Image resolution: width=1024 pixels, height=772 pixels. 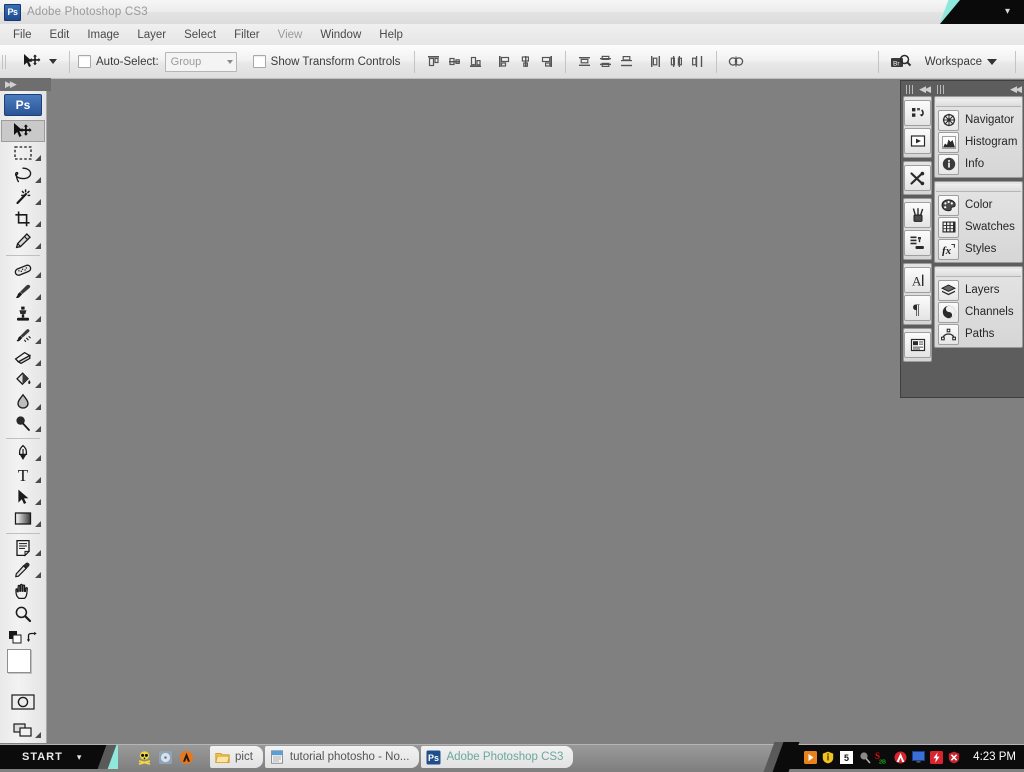 What do you see at coordinates (23, 453) in the screenshot?
I see `pen-tool` at bounding box center [23, 453].